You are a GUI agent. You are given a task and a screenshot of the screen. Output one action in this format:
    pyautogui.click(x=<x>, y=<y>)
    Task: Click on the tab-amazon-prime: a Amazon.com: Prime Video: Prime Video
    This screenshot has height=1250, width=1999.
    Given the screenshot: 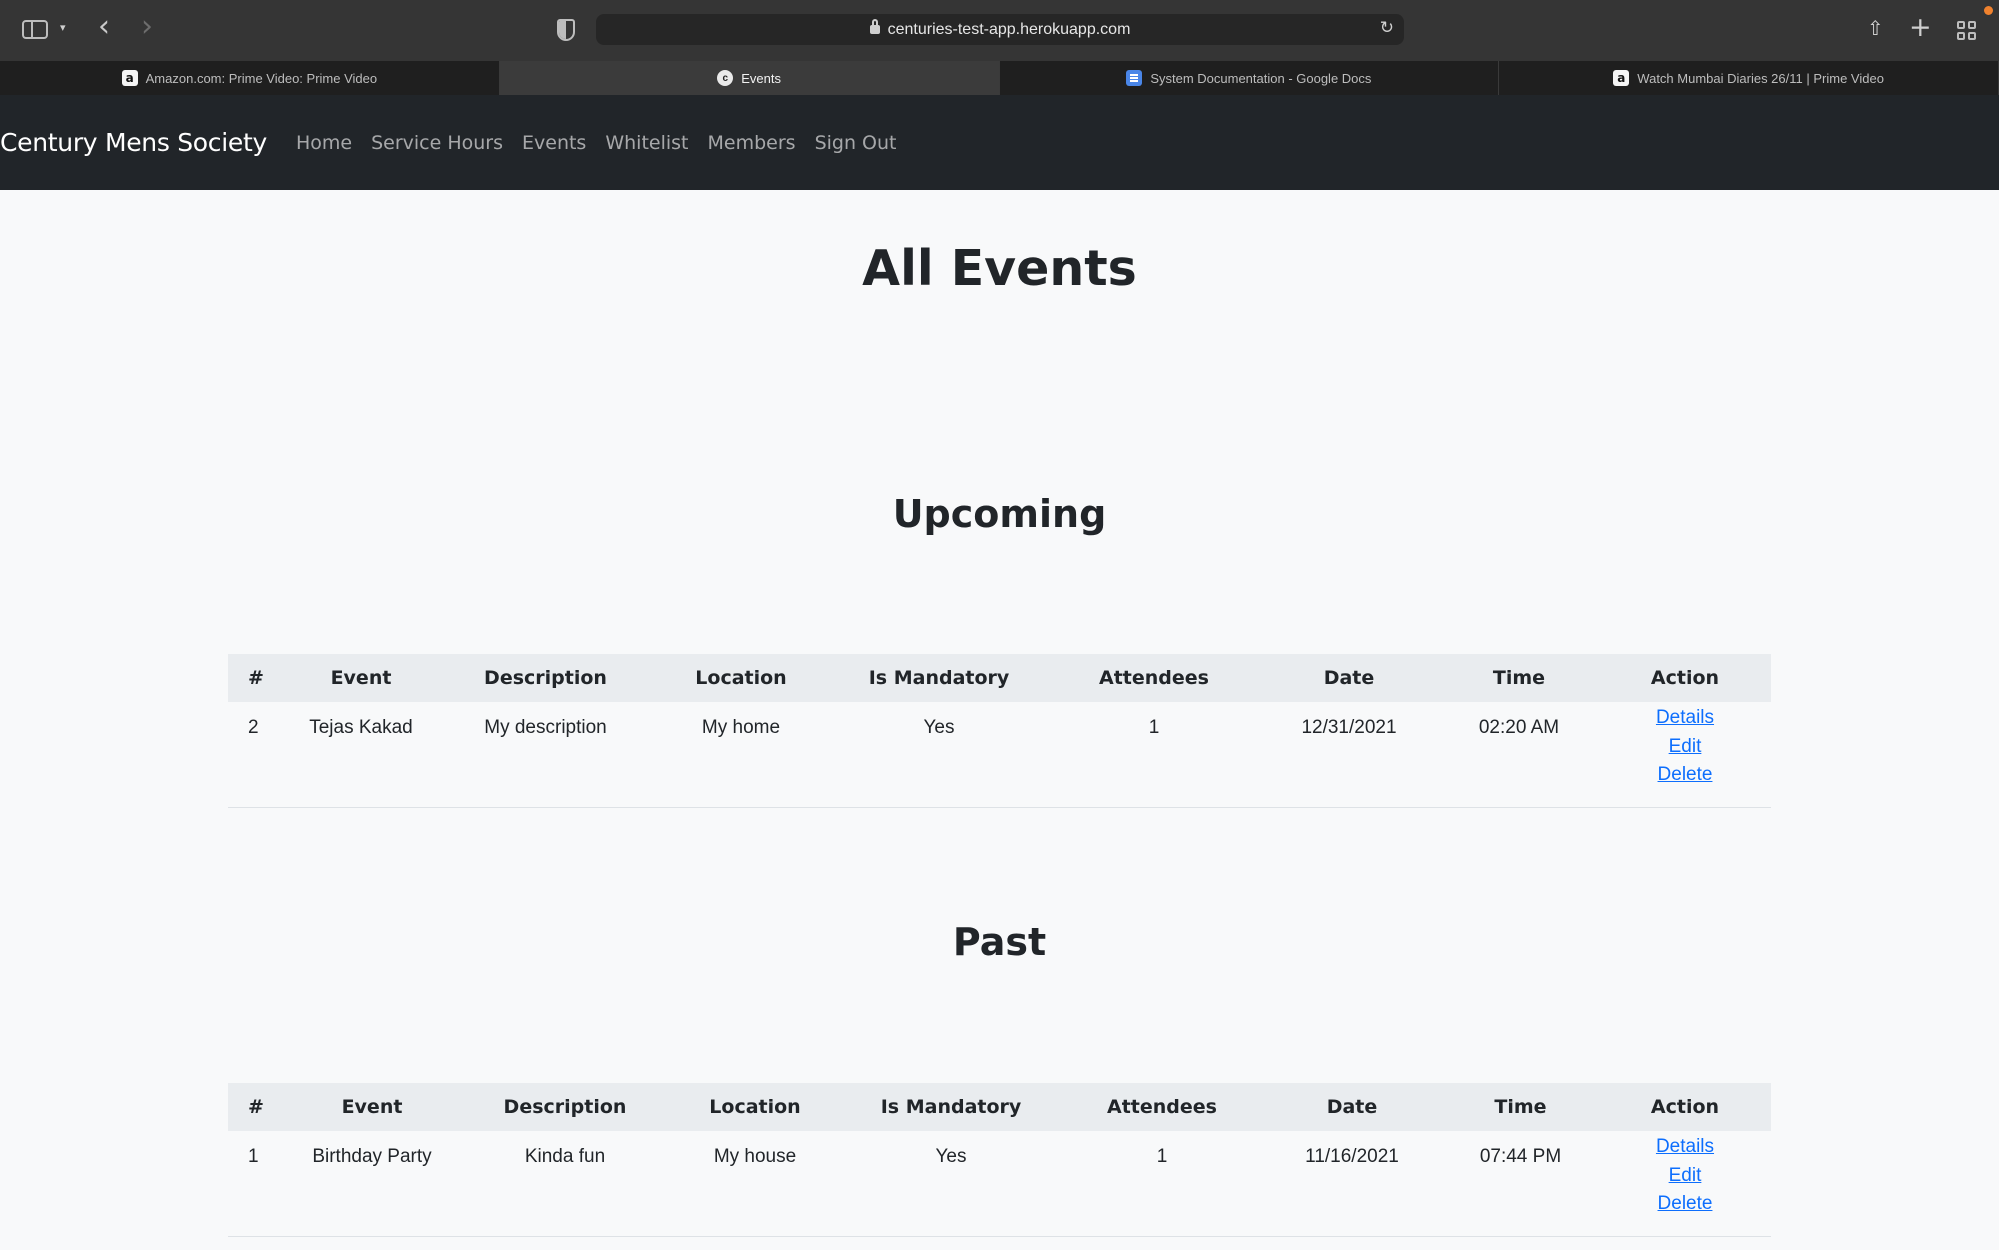 What is the action you would take?
    pyautogui.click(x=250, y=78)
    